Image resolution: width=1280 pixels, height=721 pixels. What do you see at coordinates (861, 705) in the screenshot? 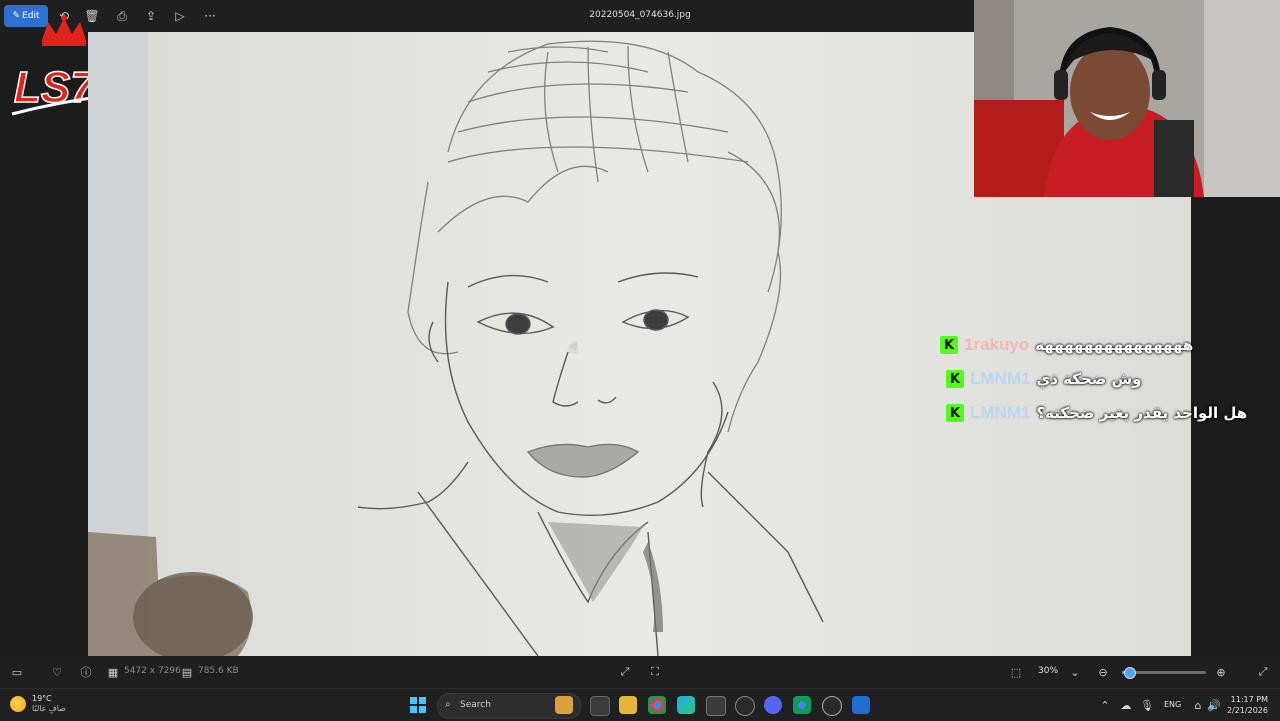
I see `photos-app-icon` at bounding box center [861, 705].